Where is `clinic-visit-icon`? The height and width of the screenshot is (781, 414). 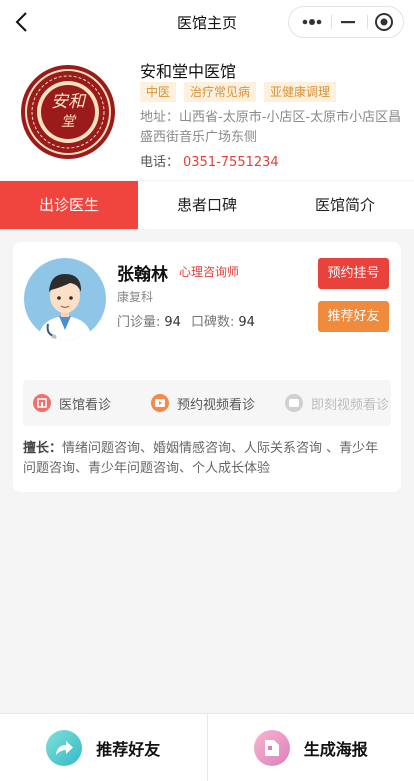
clinic-visit-icon is located at coordinates (42, 403).